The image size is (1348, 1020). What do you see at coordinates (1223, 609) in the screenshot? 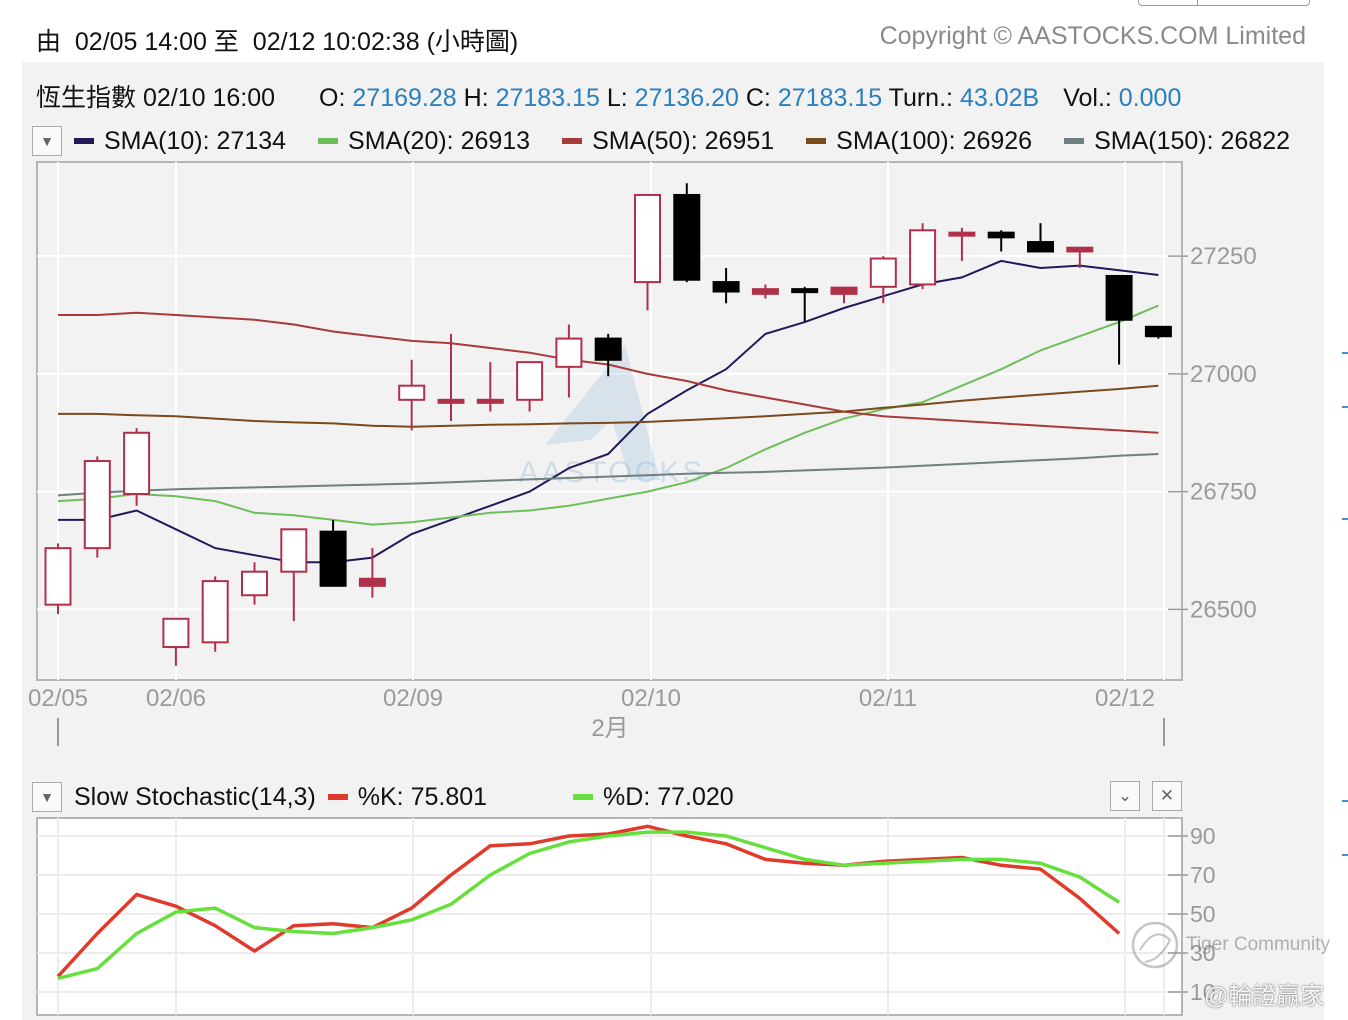
I see `price-tick-label: 26500` at bounding box center [1223, 609].